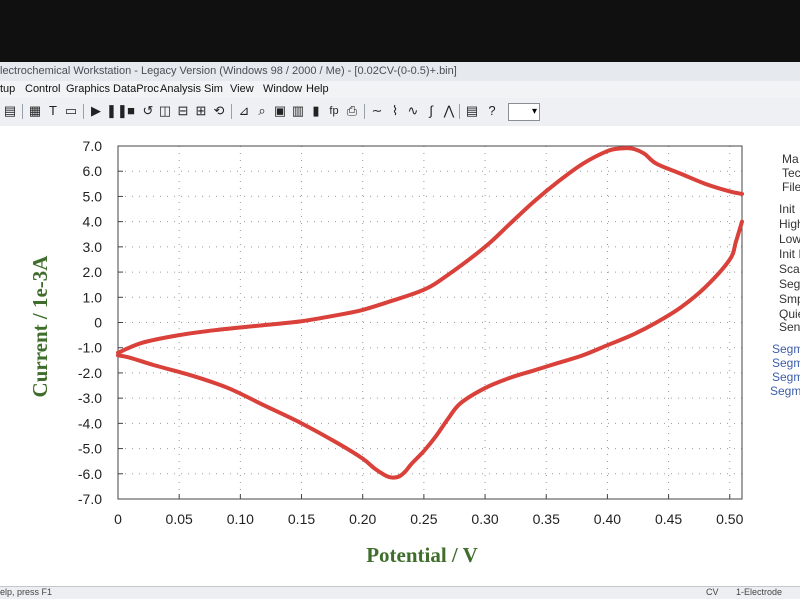 The image size is (800, 599). Describe the element at coordinates (668, 519) in the screenshot. I see `x-tick-label: 0.45` at that location.